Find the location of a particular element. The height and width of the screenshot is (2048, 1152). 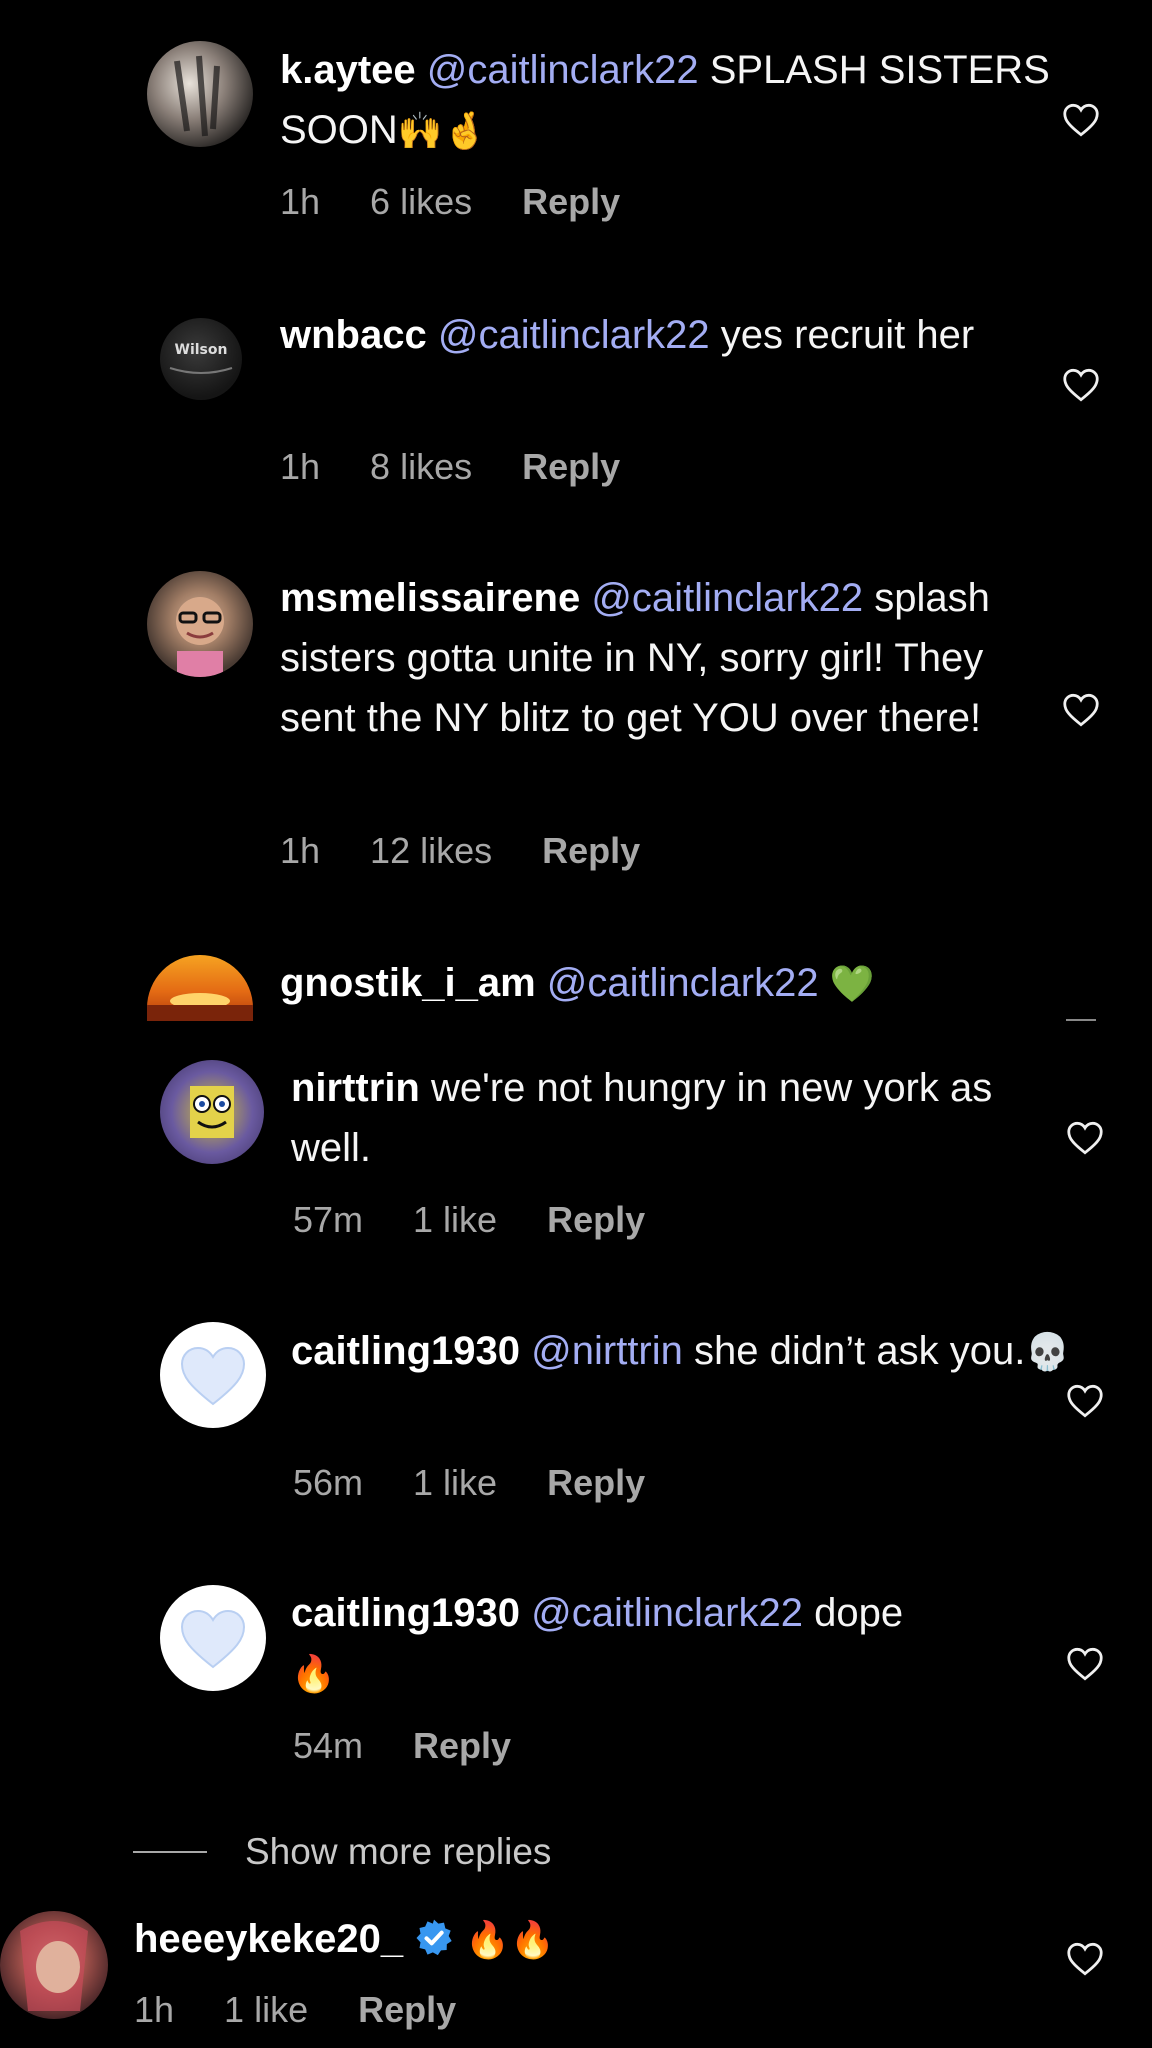

timestamp: 54m is located at coordinates (328, 1745).